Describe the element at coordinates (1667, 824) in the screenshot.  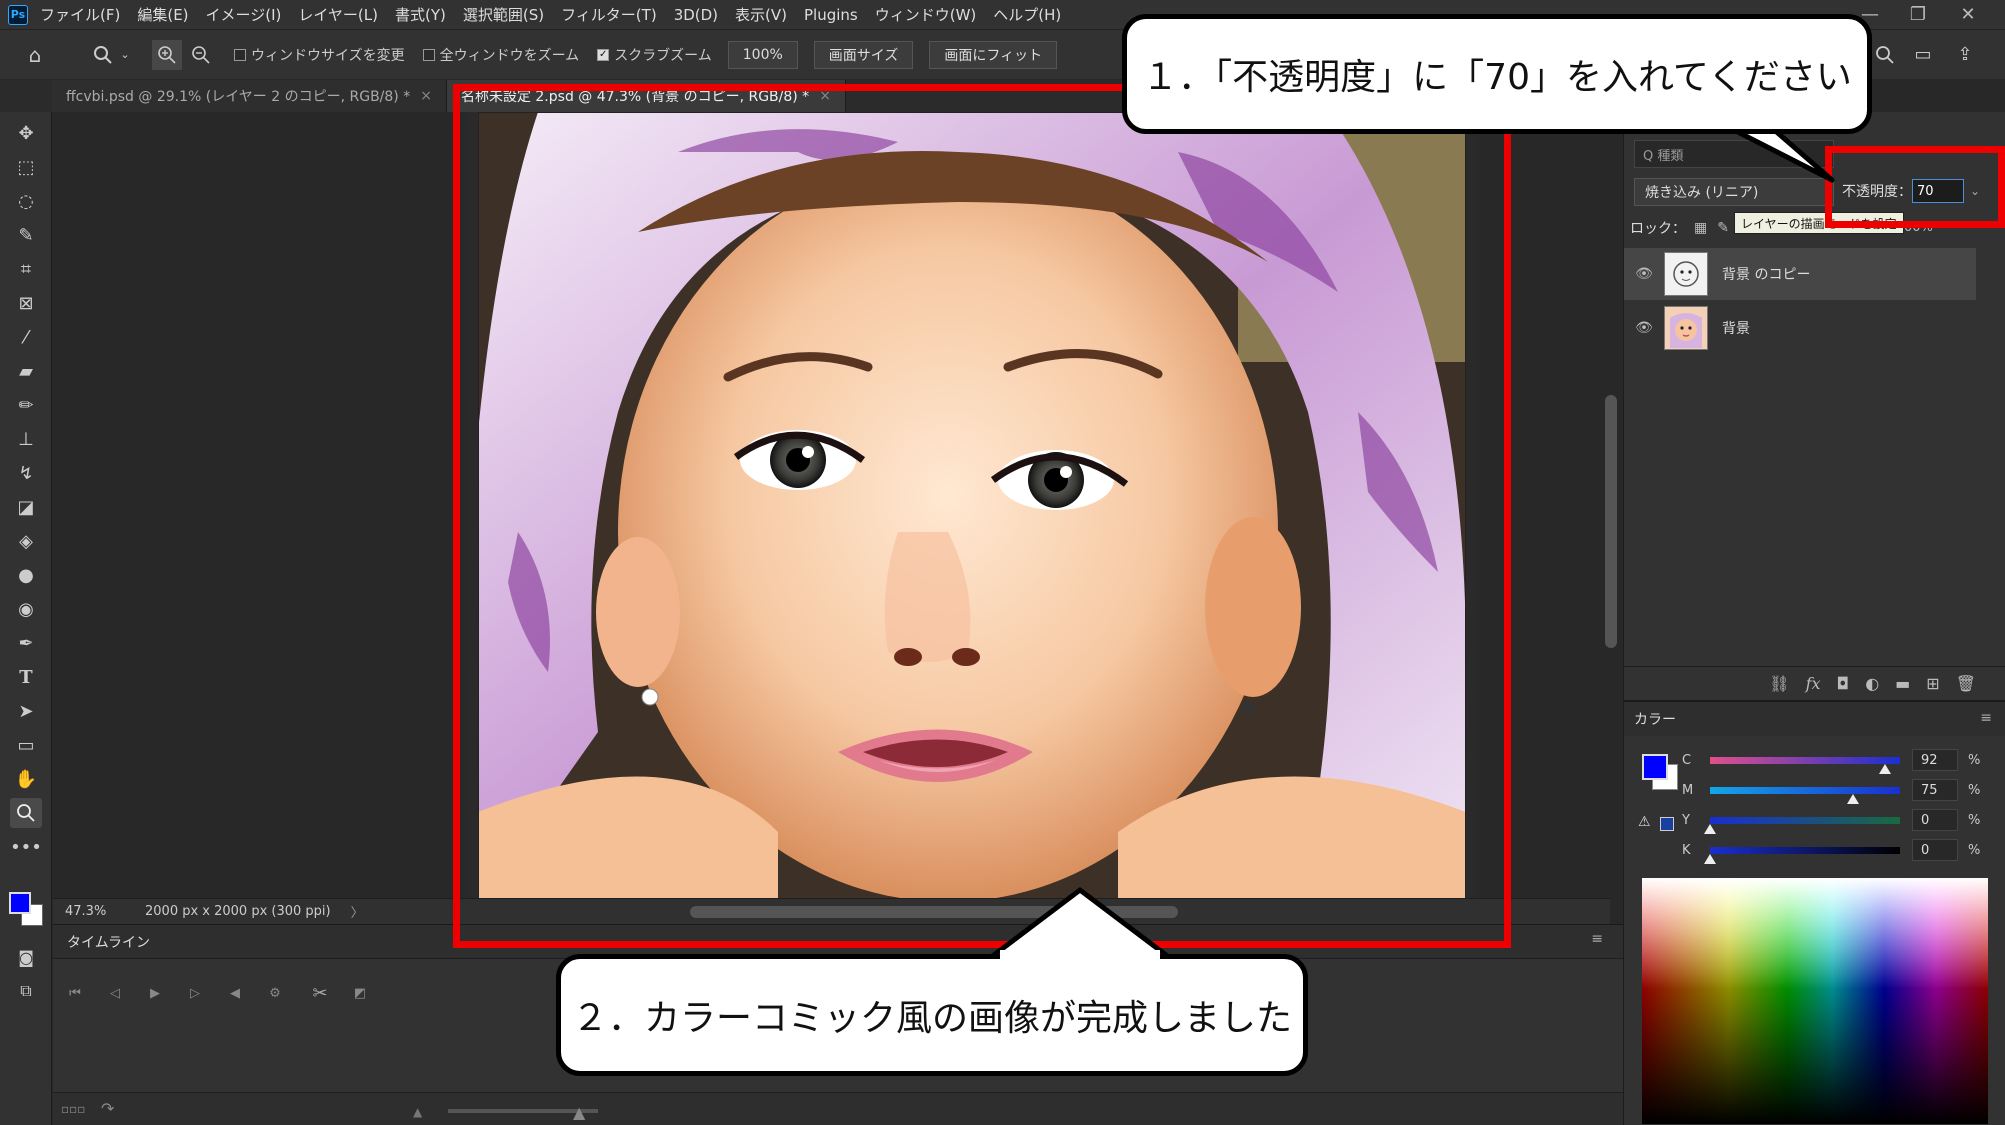
I see `gamut-swatch` at that location.